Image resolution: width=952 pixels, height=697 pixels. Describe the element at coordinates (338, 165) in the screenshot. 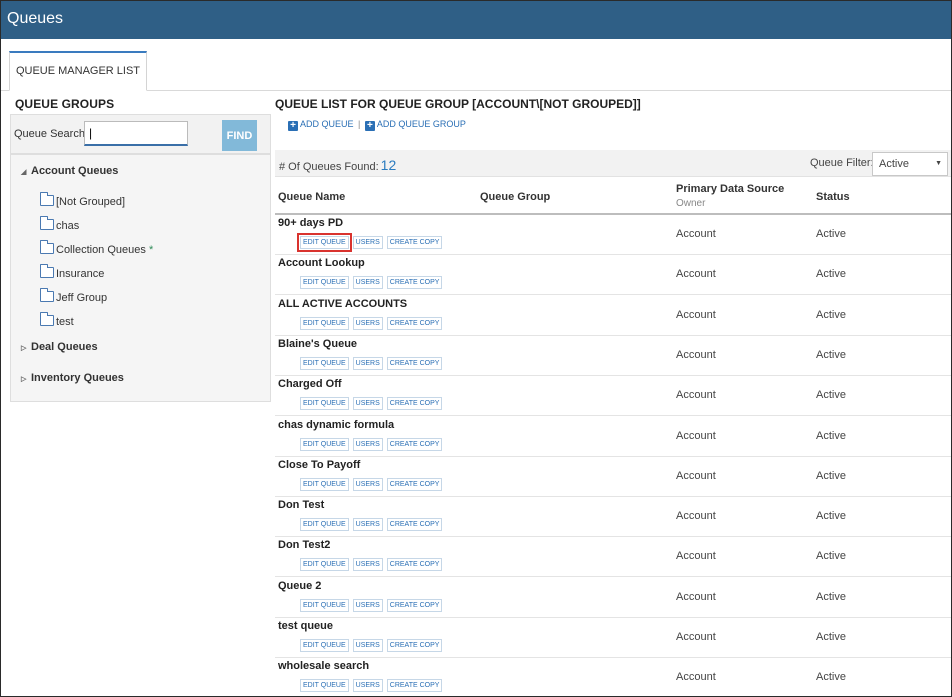

I see `queue-count-label: # Of Queues Found: 12` at that location.